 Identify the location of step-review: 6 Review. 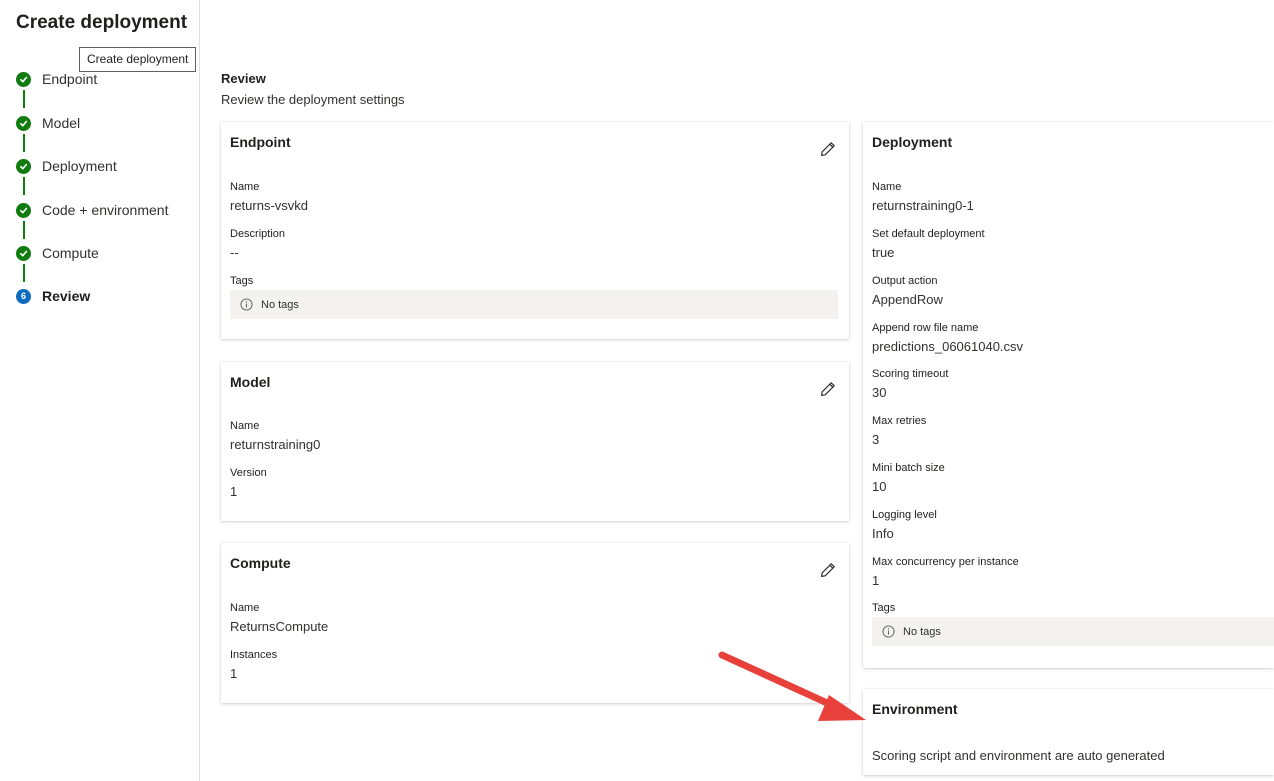
(53, 296).